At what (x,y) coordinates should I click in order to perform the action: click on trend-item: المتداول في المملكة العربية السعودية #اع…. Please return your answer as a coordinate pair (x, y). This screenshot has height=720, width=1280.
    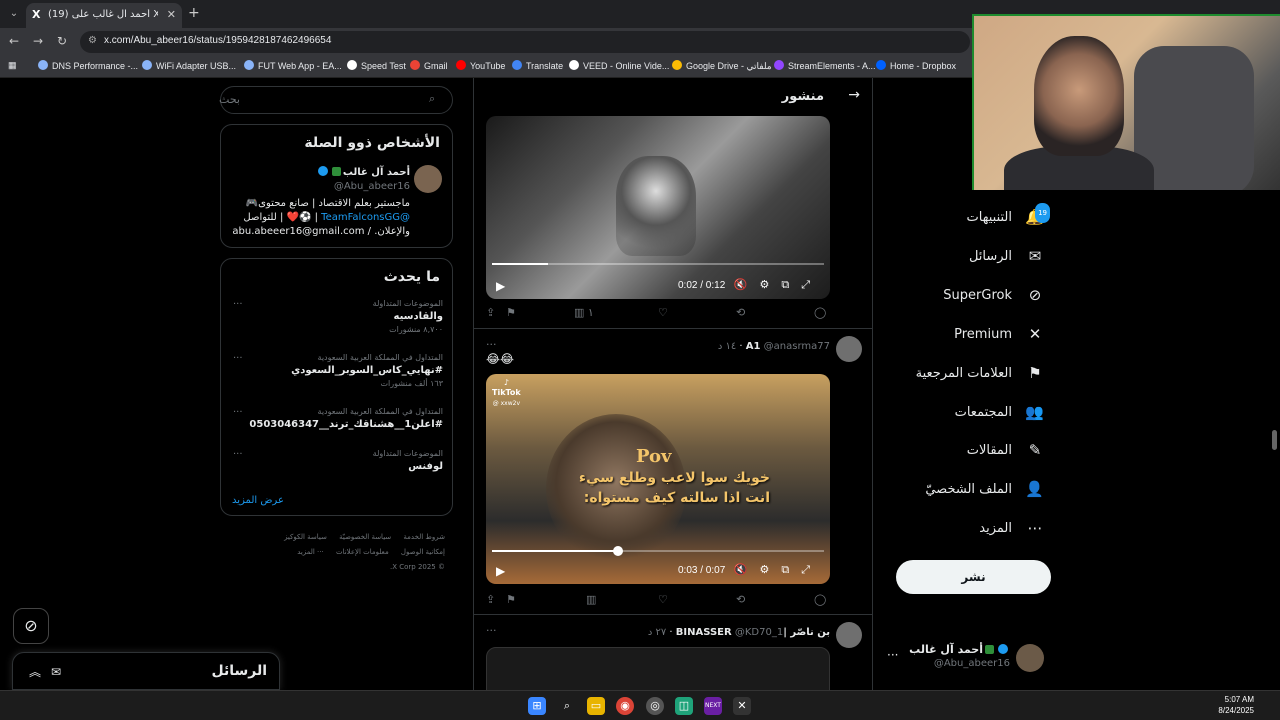
    Looking at the image, I should click on (337, 427).